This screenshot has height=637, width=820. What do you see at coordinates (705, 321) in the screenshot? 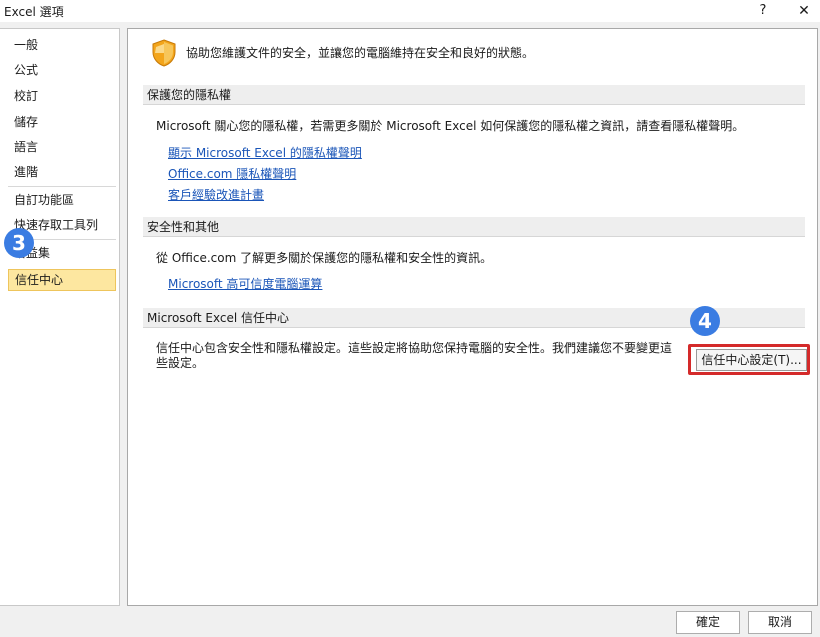
I see `step-4-badge: 4` at bounding box center [705, 321].